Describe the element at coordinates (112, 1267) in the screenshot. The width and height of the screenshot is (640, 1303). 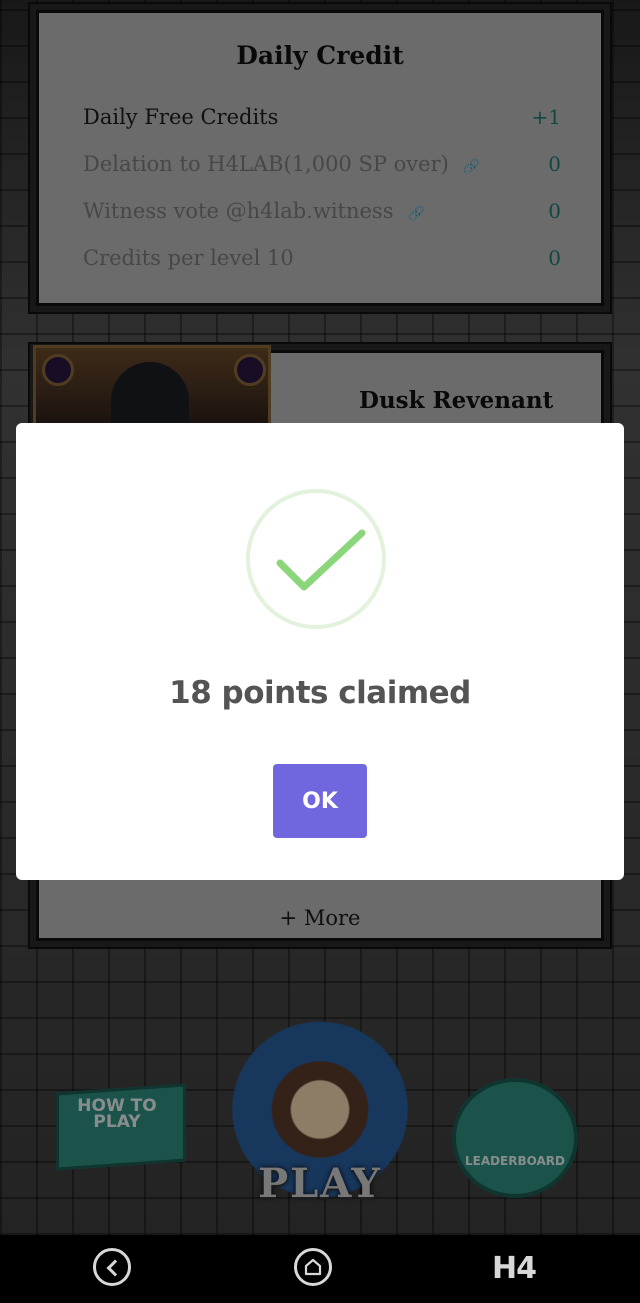
I see `back-icon` at that location.